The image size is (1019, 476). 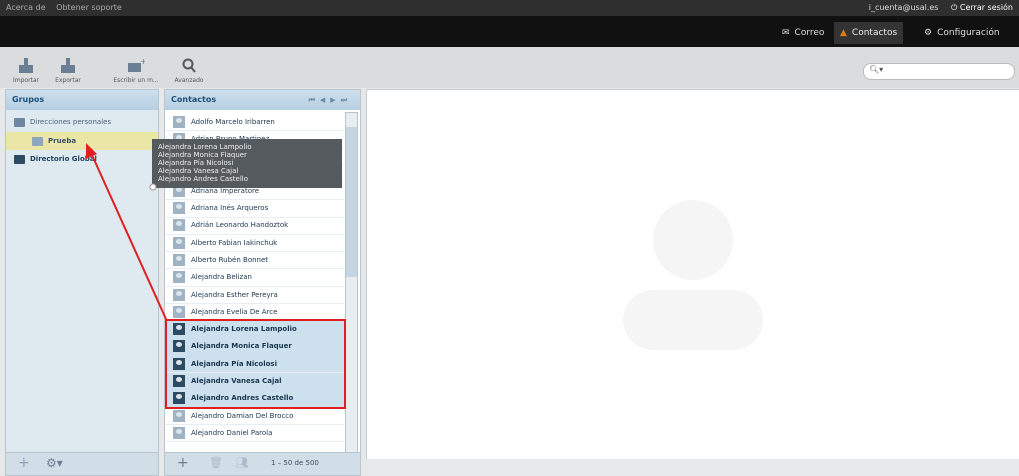 What do you see at coordinates (126, 231) in the screenshot?
I see `drag-arrow` at bounding box center [126, 231].